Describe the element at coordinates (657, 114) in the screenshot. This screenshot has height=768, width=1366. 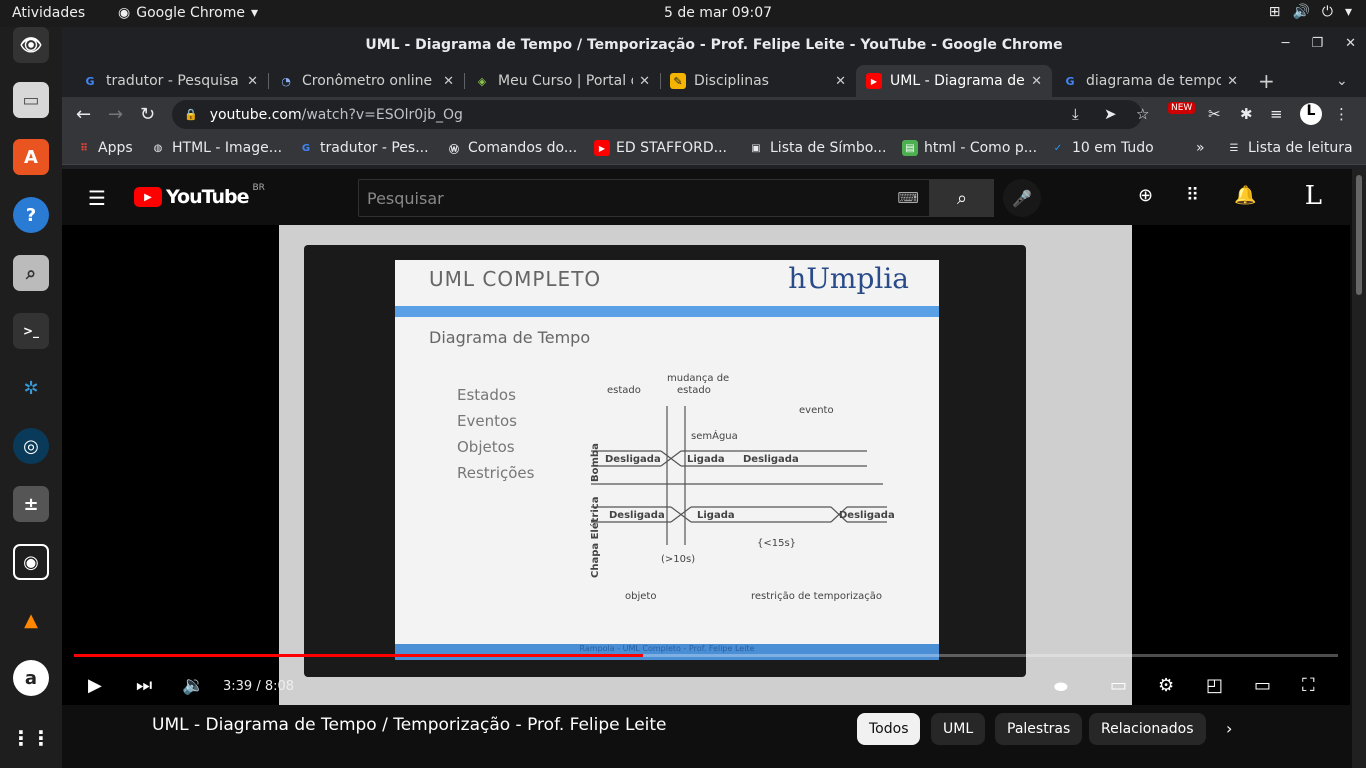
I see `address-bar: 🔒 youtube.com/watch?v=ESOlr0jb_Og` at that location.